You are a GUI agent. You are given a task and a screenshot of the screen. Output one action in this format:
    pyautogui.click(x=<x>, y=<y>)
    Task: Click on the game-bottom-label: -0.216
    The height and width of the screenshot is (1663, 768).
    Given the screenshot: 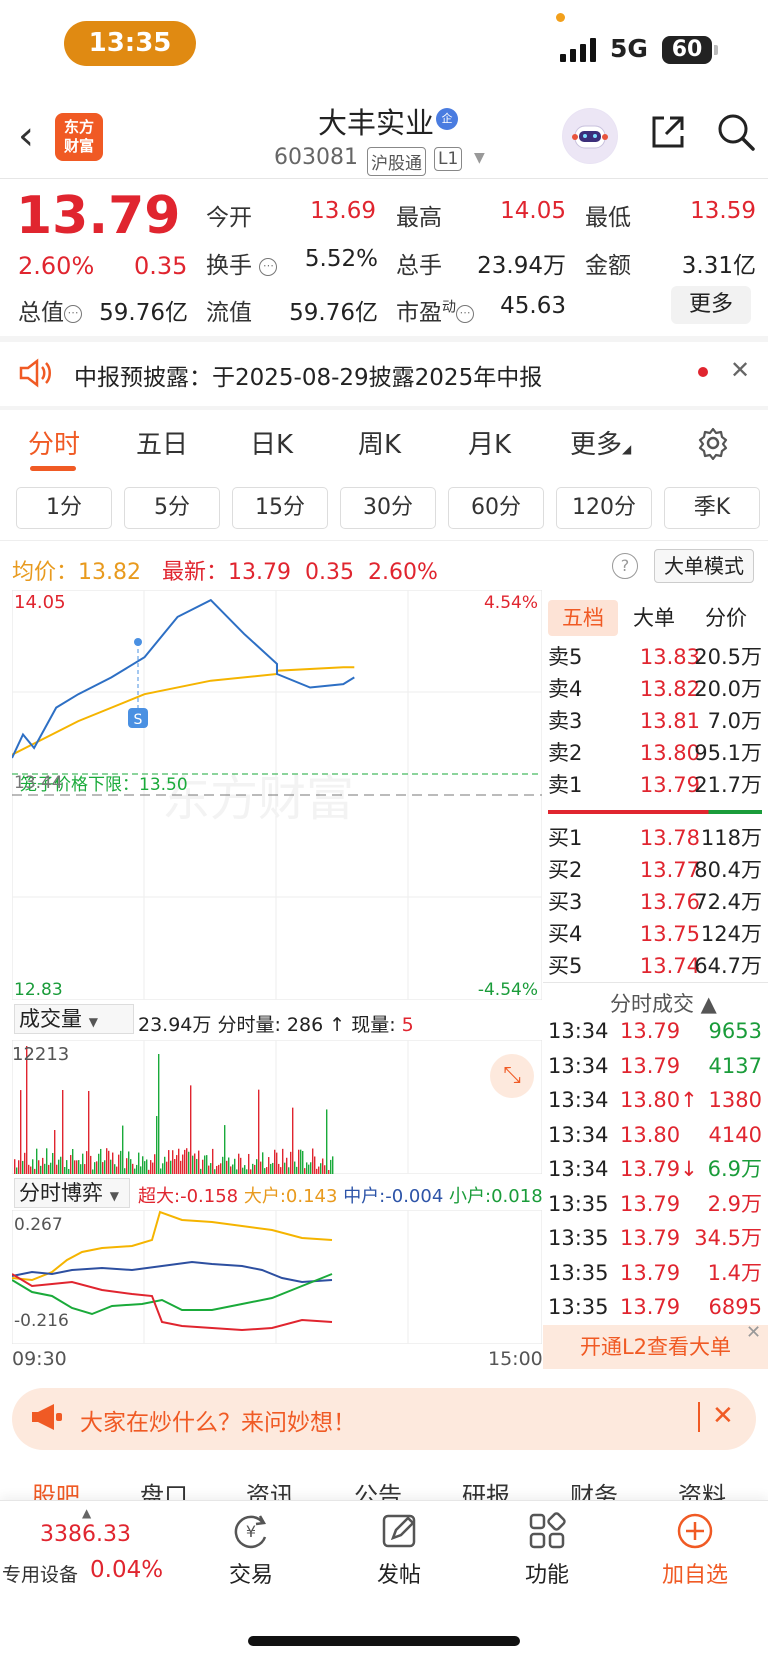 What is the action you would take?
    pyautogui.click(x=41, y=1321)
    